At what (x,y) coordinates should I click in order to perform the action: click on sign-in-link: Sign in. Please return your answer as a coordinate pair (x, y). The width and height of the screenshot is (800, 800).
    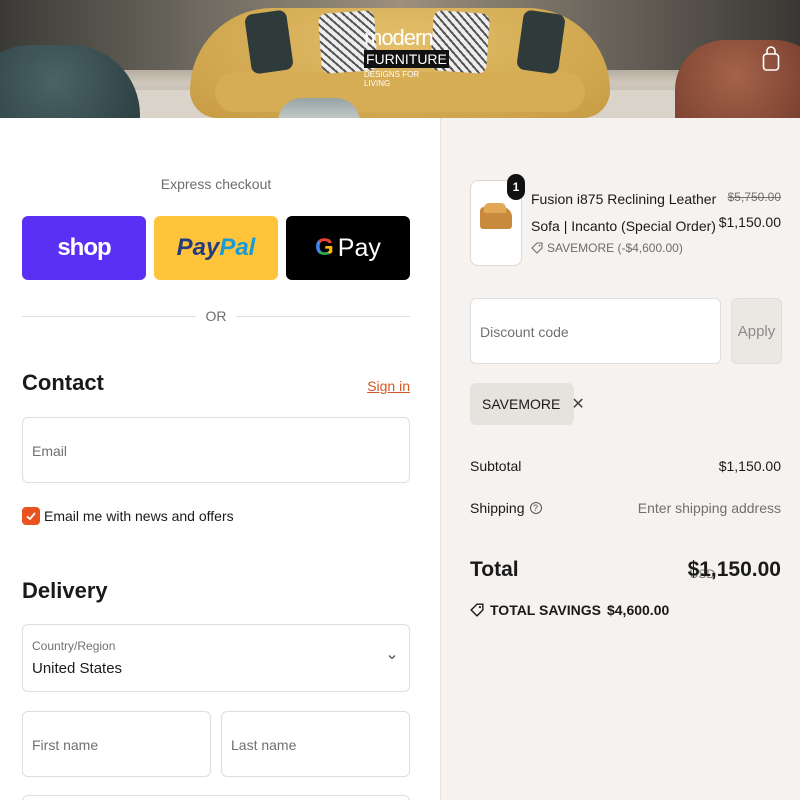
    Looking at the image, I should click on (388, 386).